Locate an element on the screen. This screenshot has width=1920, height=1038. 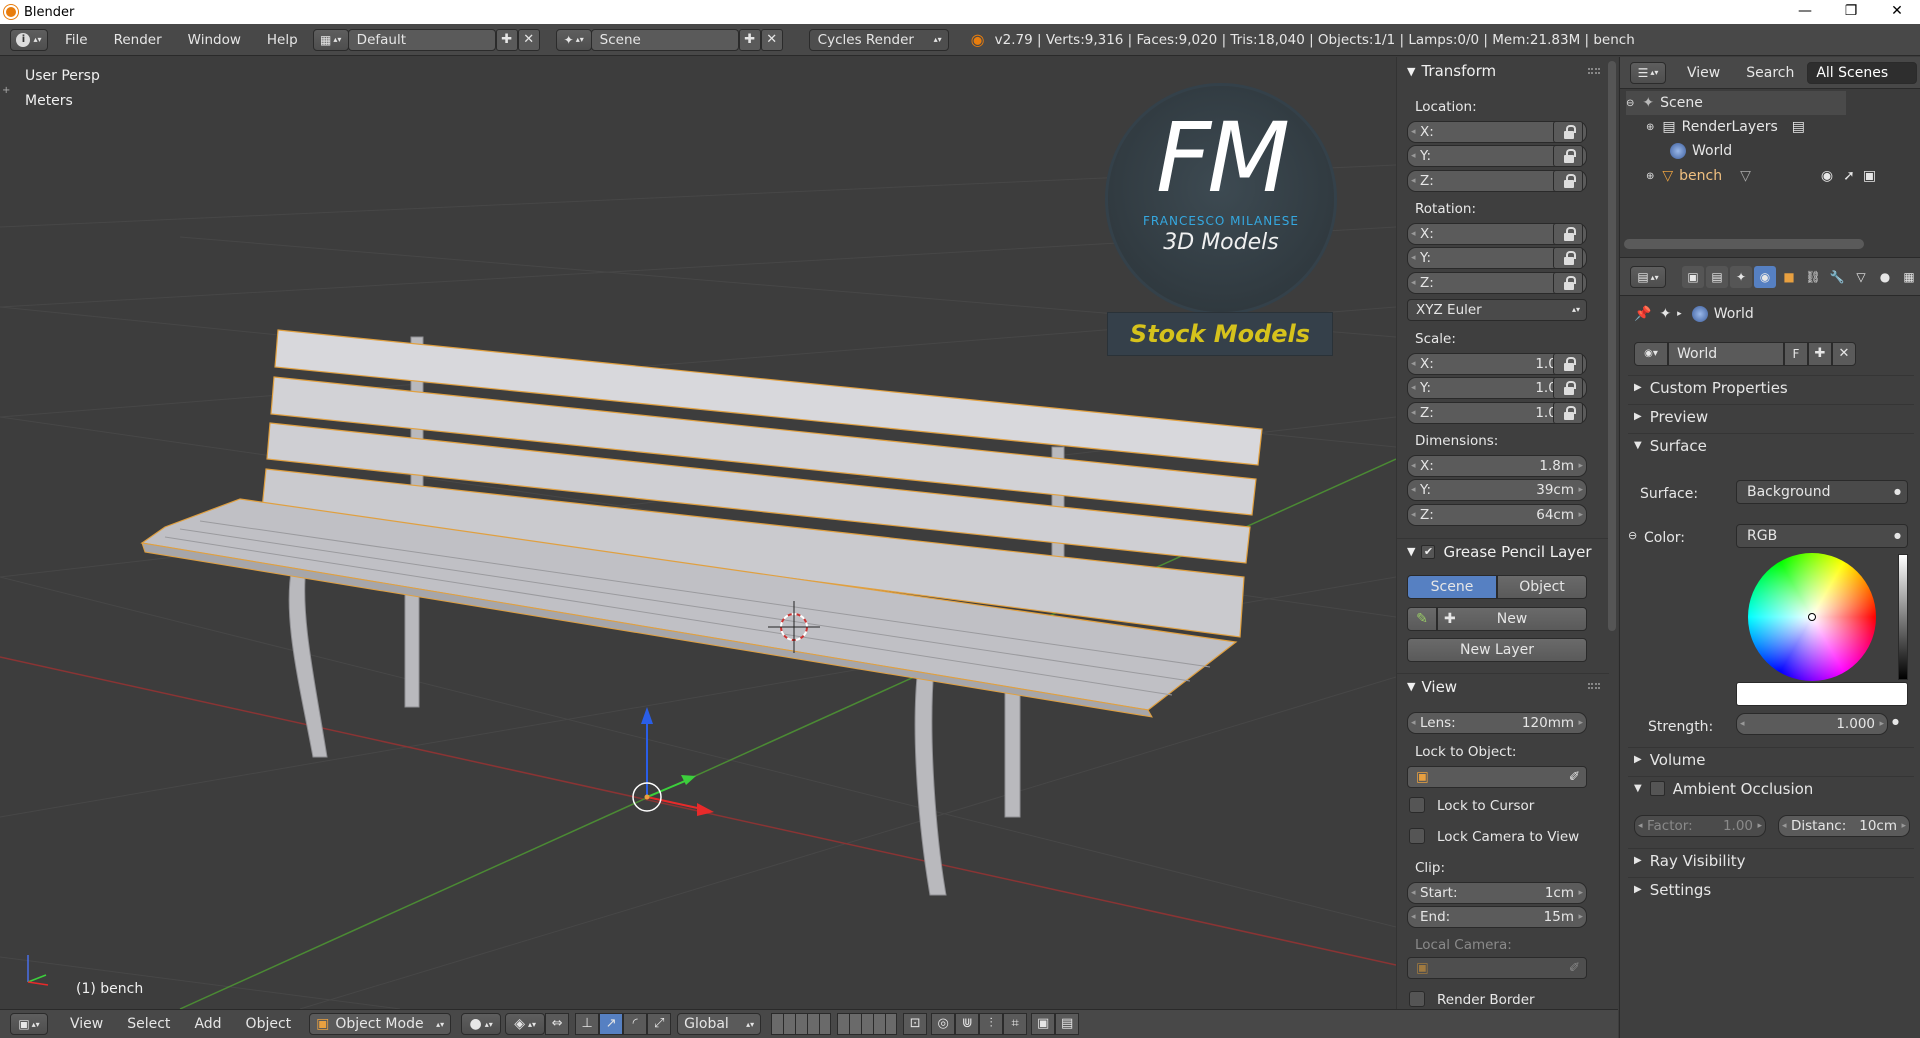
modifiers-tab-icon: 🔧 is located at coordinates (1837, 277).